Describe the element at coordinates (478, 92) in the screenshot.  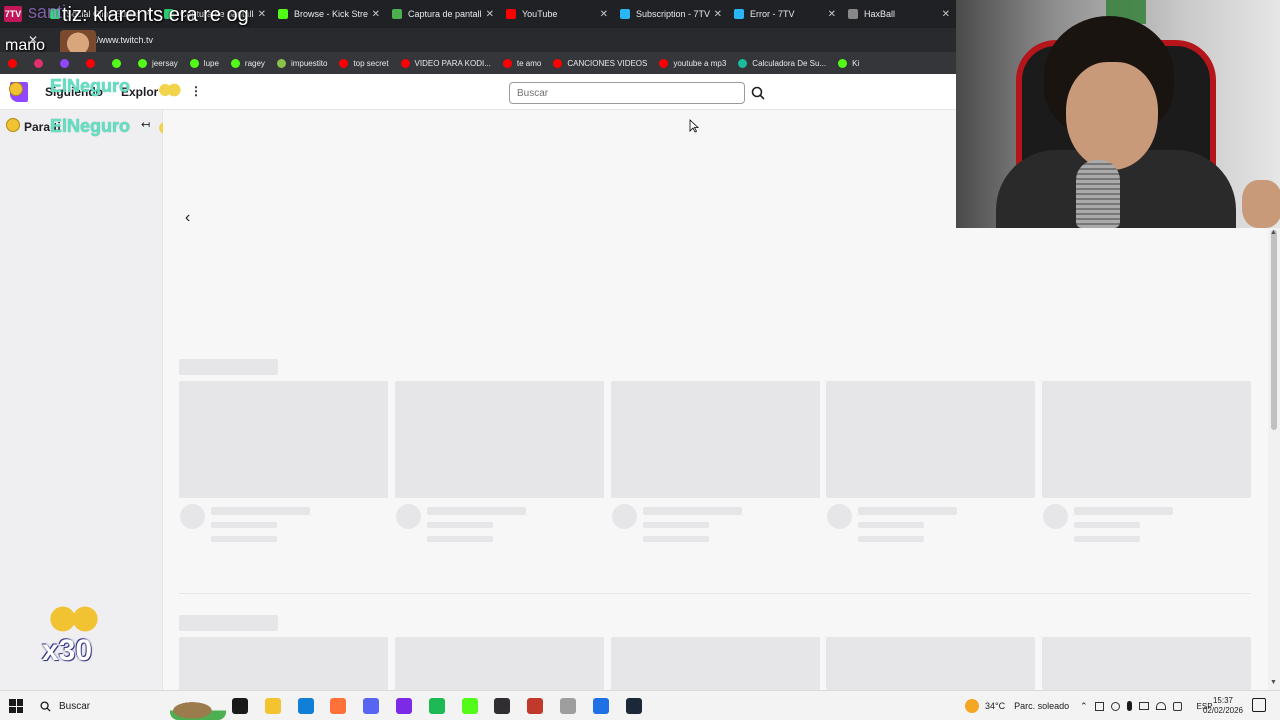
I see `twitch-top-nav: Siguiendo Explor ⋮` at that location.